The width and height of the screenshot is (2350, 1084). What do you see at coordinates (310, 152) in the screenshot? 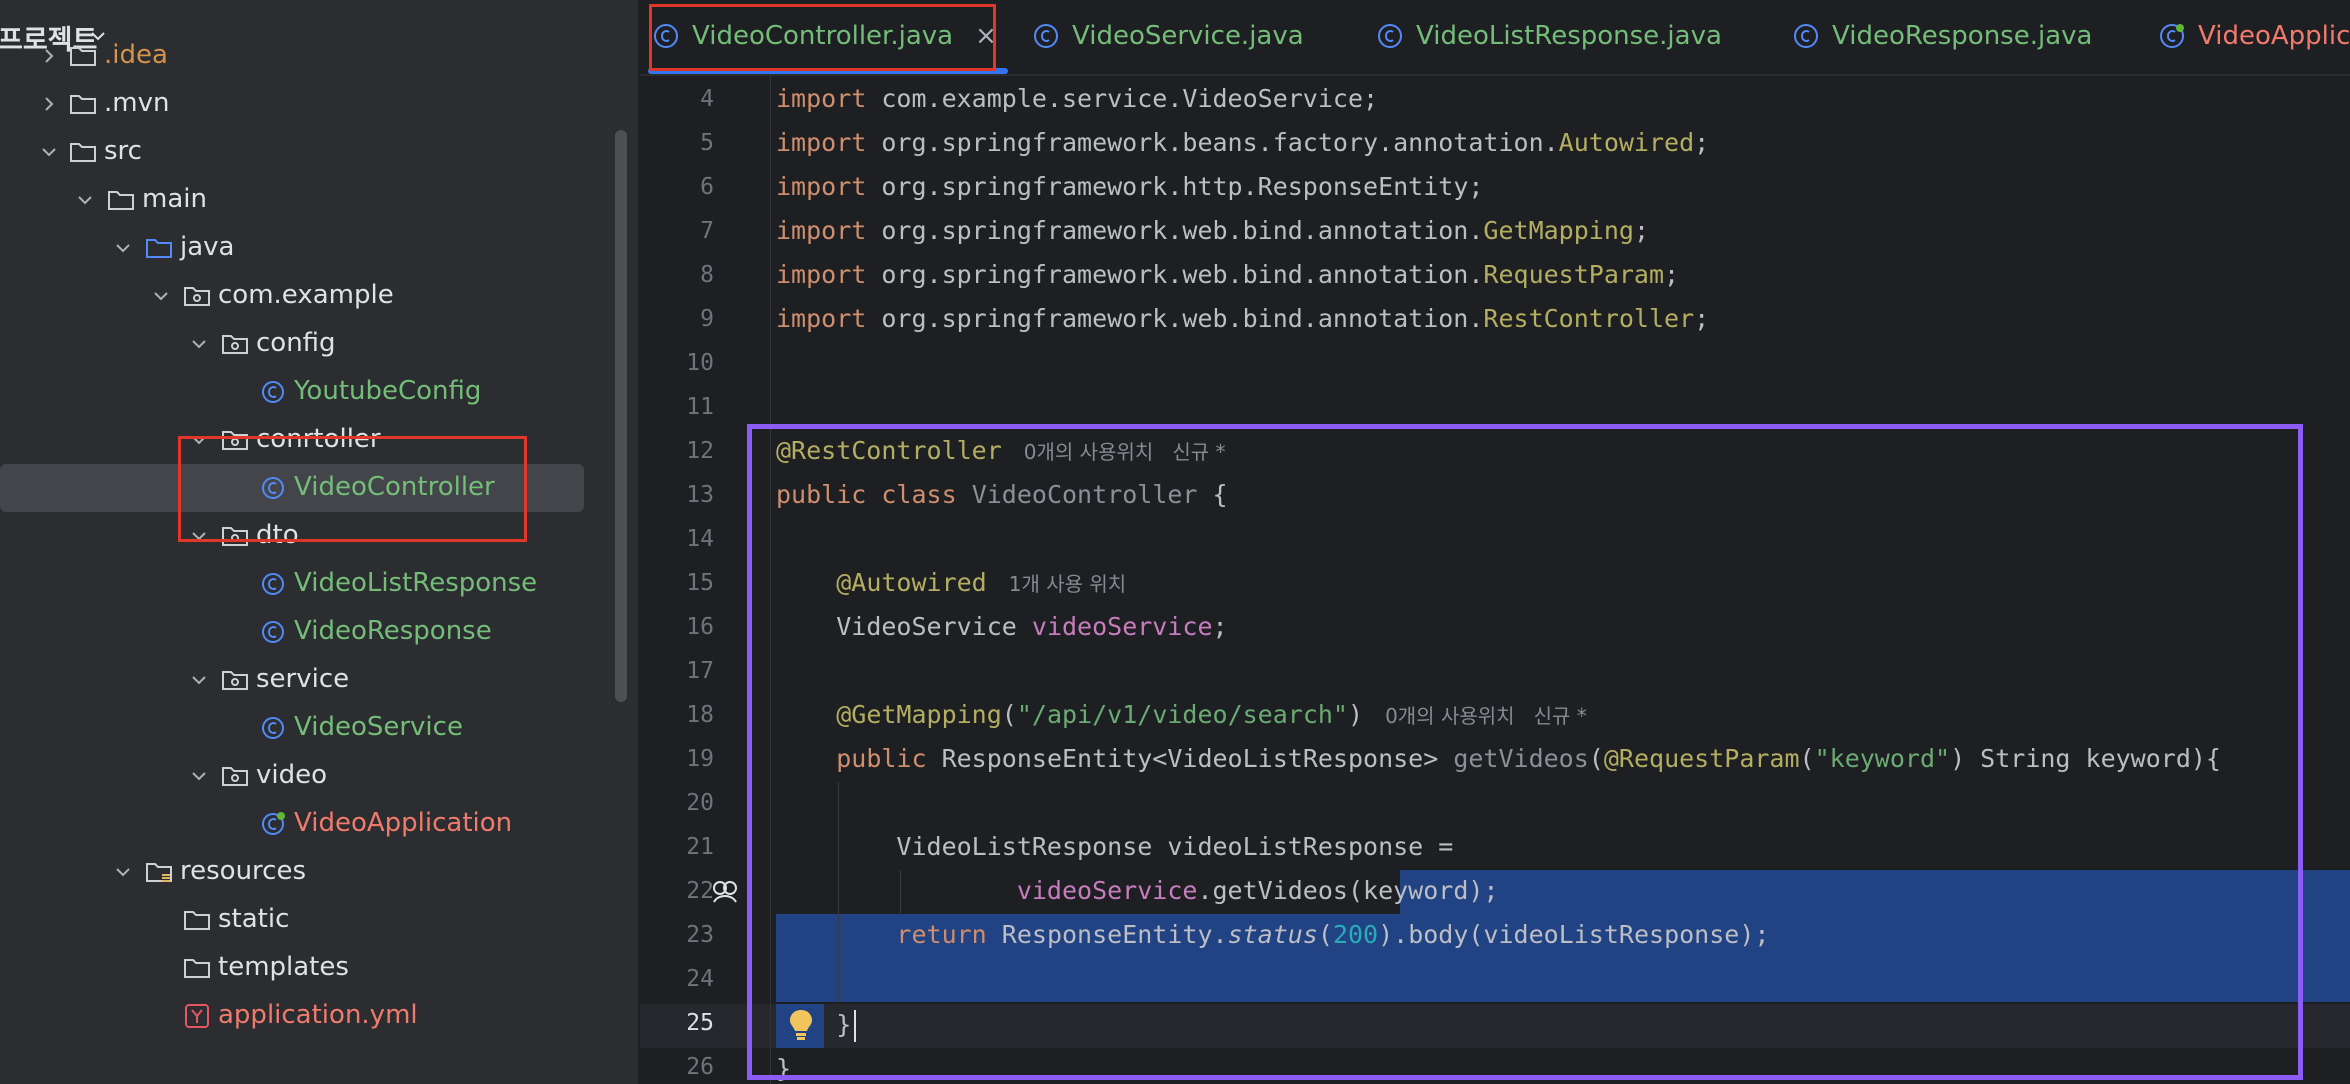
I see `tree-item: src` at bounding box center [310, 152].